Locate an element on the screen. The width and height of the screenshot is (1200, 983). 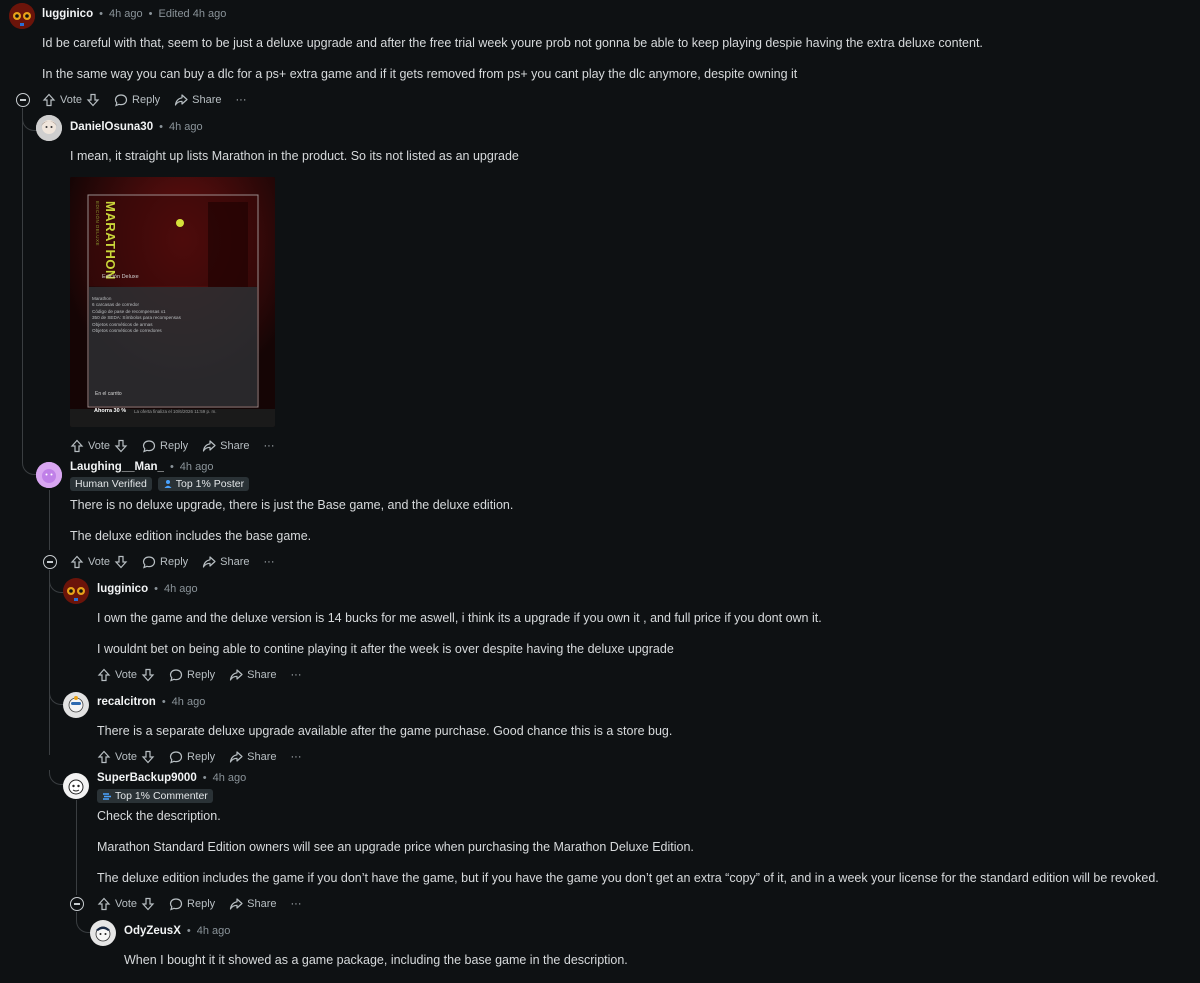
flair-badge: Human Verified is located at coordinates (111, 484).